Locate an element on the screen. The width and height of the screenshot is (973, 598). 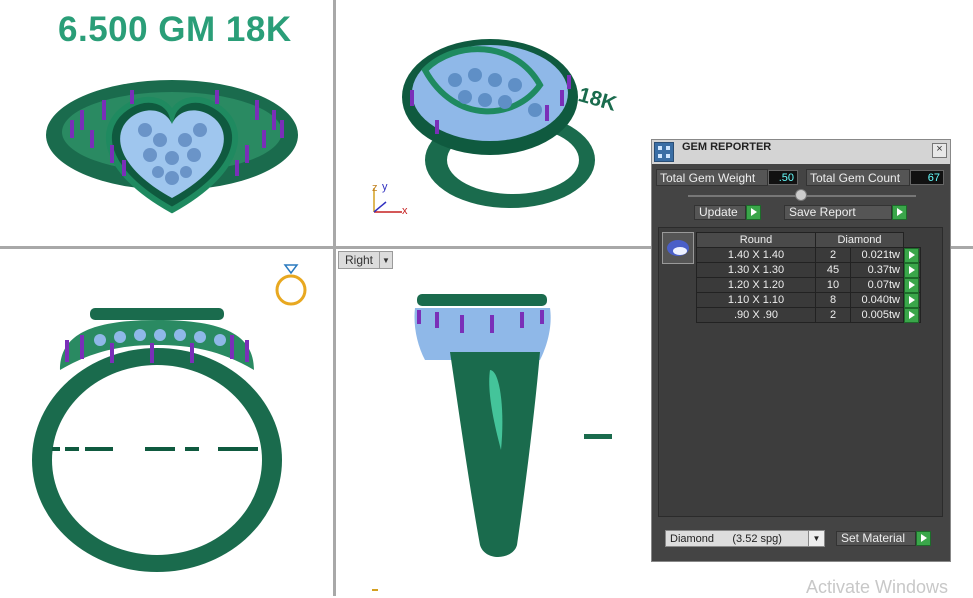
gem-size: .90 X .90 is located at coordinates (756, 315).